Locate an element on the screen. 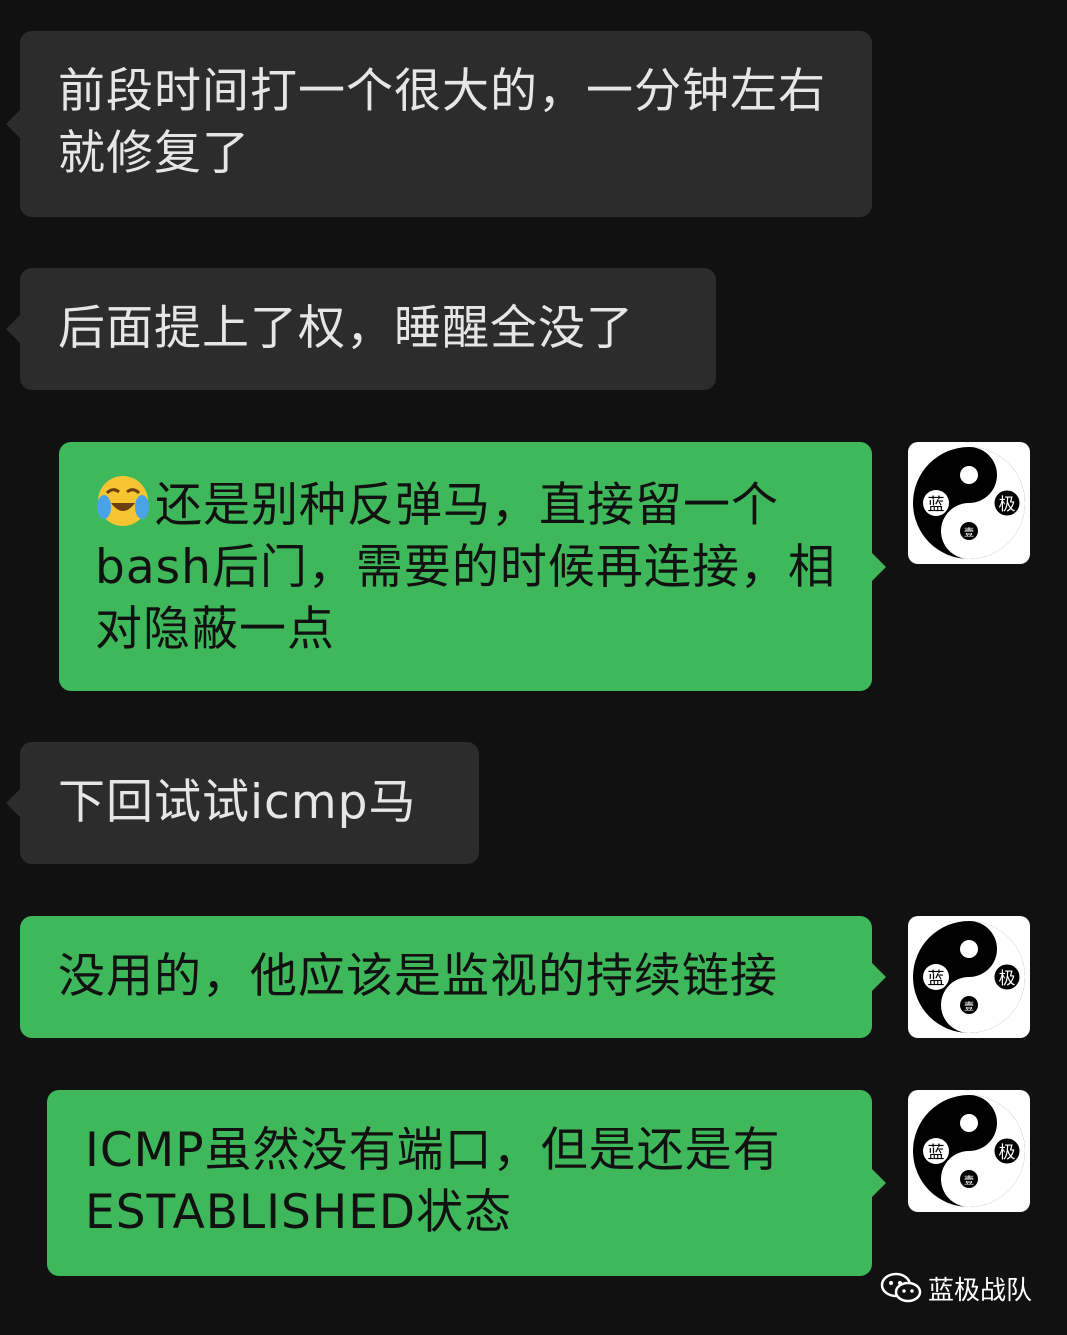  message-text: 前段时间打一个很大的，一分钟左右就修复了 is located at coordinates (442, 122).